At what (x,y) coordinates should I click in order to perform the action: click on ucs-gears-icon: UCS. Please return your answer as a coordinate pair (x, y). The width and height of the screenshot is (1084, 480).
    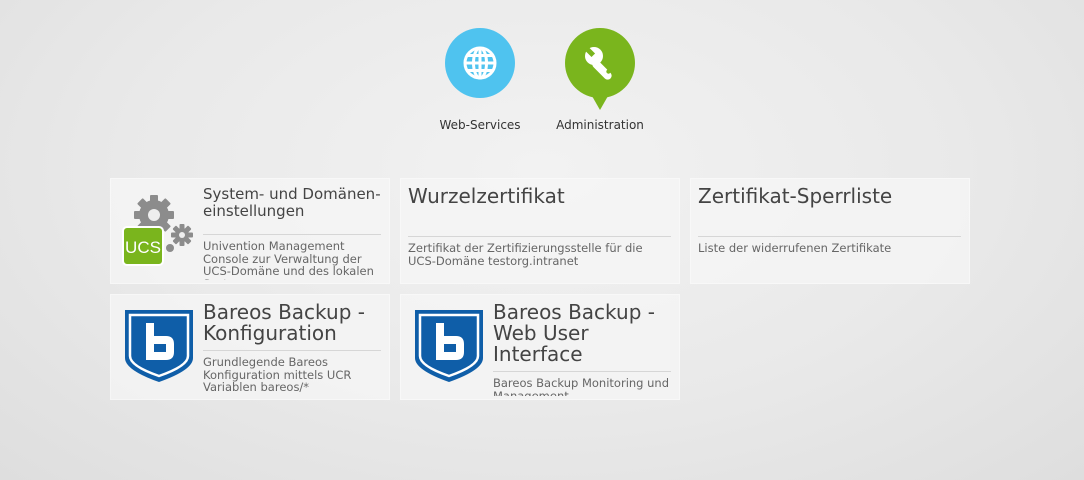
    Looking at the image, I should click on (159, 231).